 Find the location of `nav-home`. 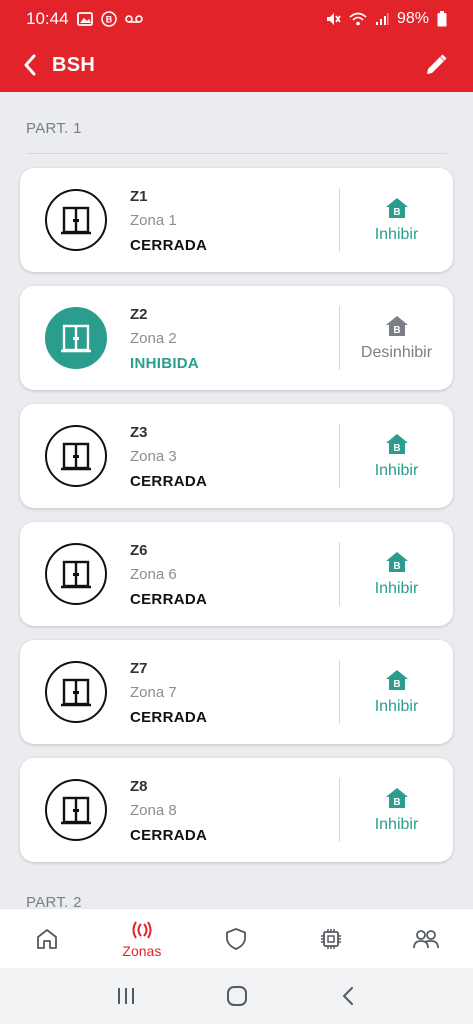

nav-home is located at coordinates (47, 938).